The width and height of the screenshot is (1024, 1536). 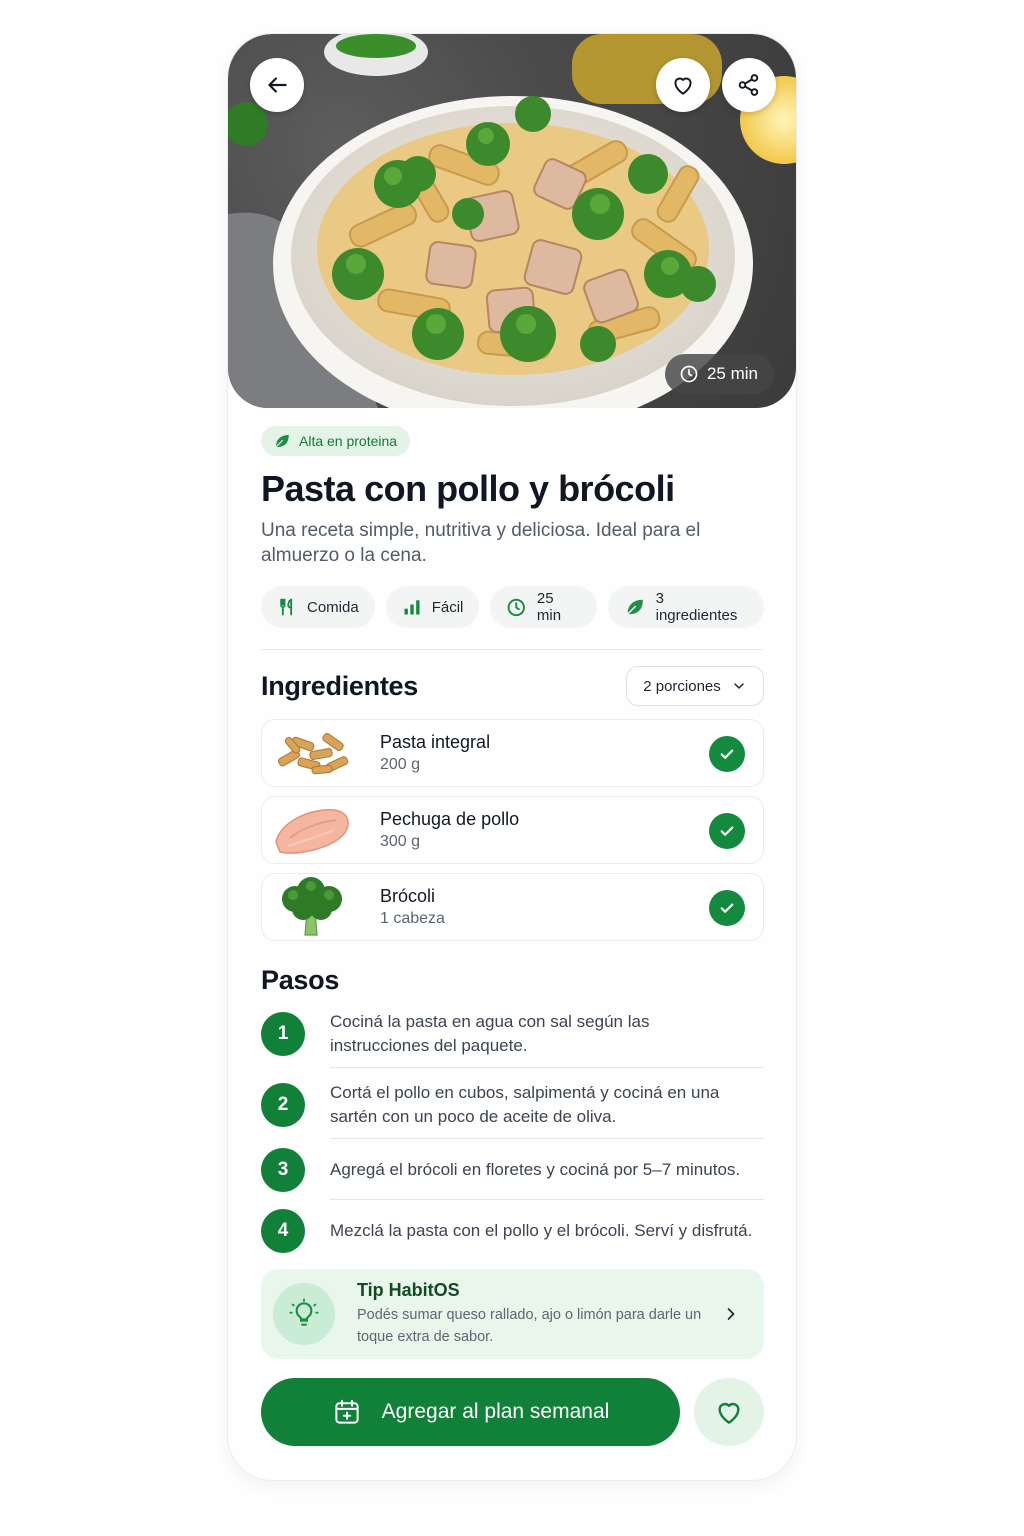 What do you see at coordinates (347, 1411) in the screenshot?
I see `calendar-add-icon` at bounding box center [347, 1411].